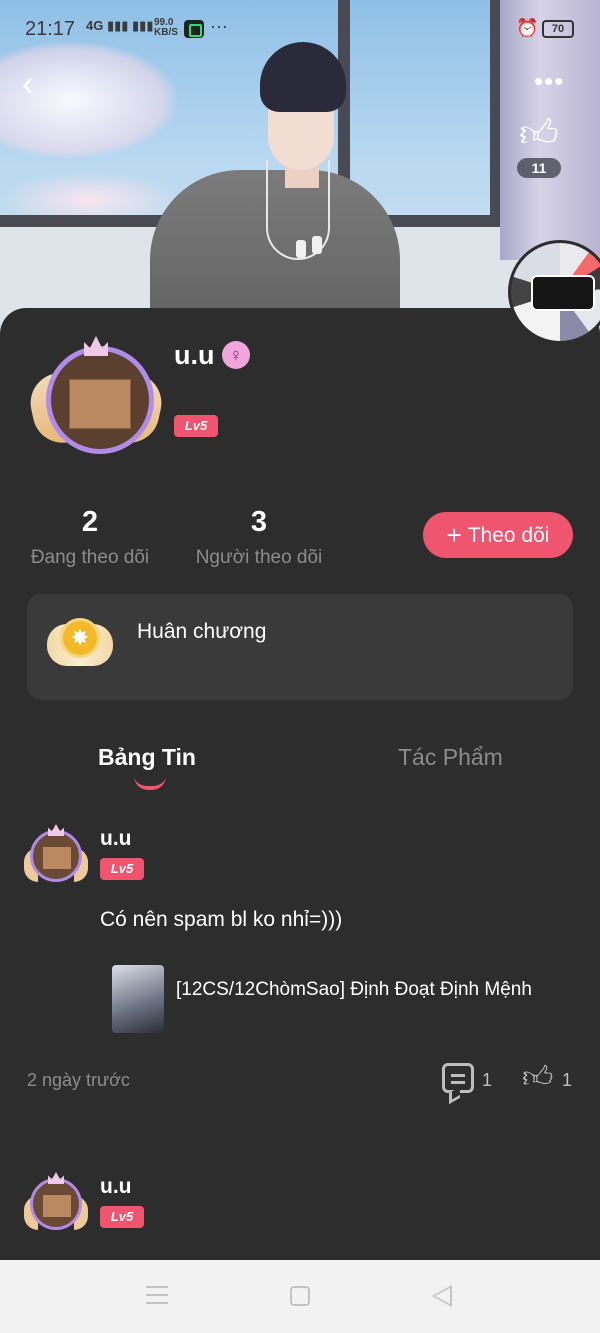 This screenshot has width=600, height=1333. I want to click on home-icon, so click(300, 1296).